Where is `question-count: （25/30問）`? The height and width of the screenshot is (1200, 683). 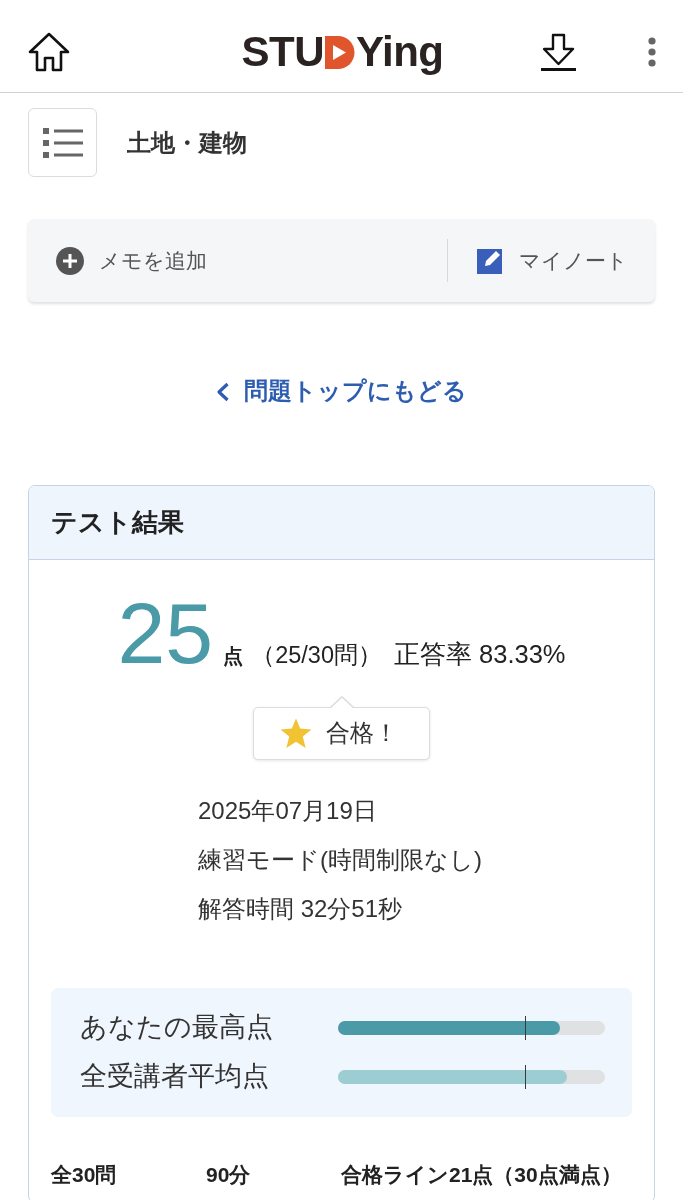 question-count: （25/30問） is located at coordinates (316, 656).